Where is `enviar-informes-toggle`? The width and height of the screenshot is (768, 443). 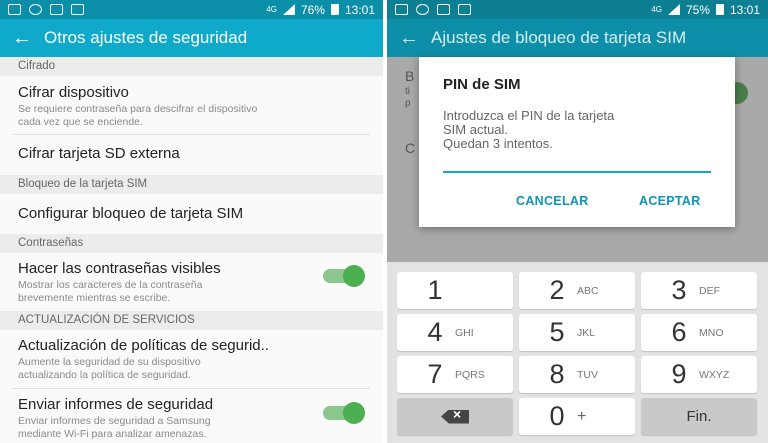 enviar-informes-toggle is located at coordinates (344, 413).